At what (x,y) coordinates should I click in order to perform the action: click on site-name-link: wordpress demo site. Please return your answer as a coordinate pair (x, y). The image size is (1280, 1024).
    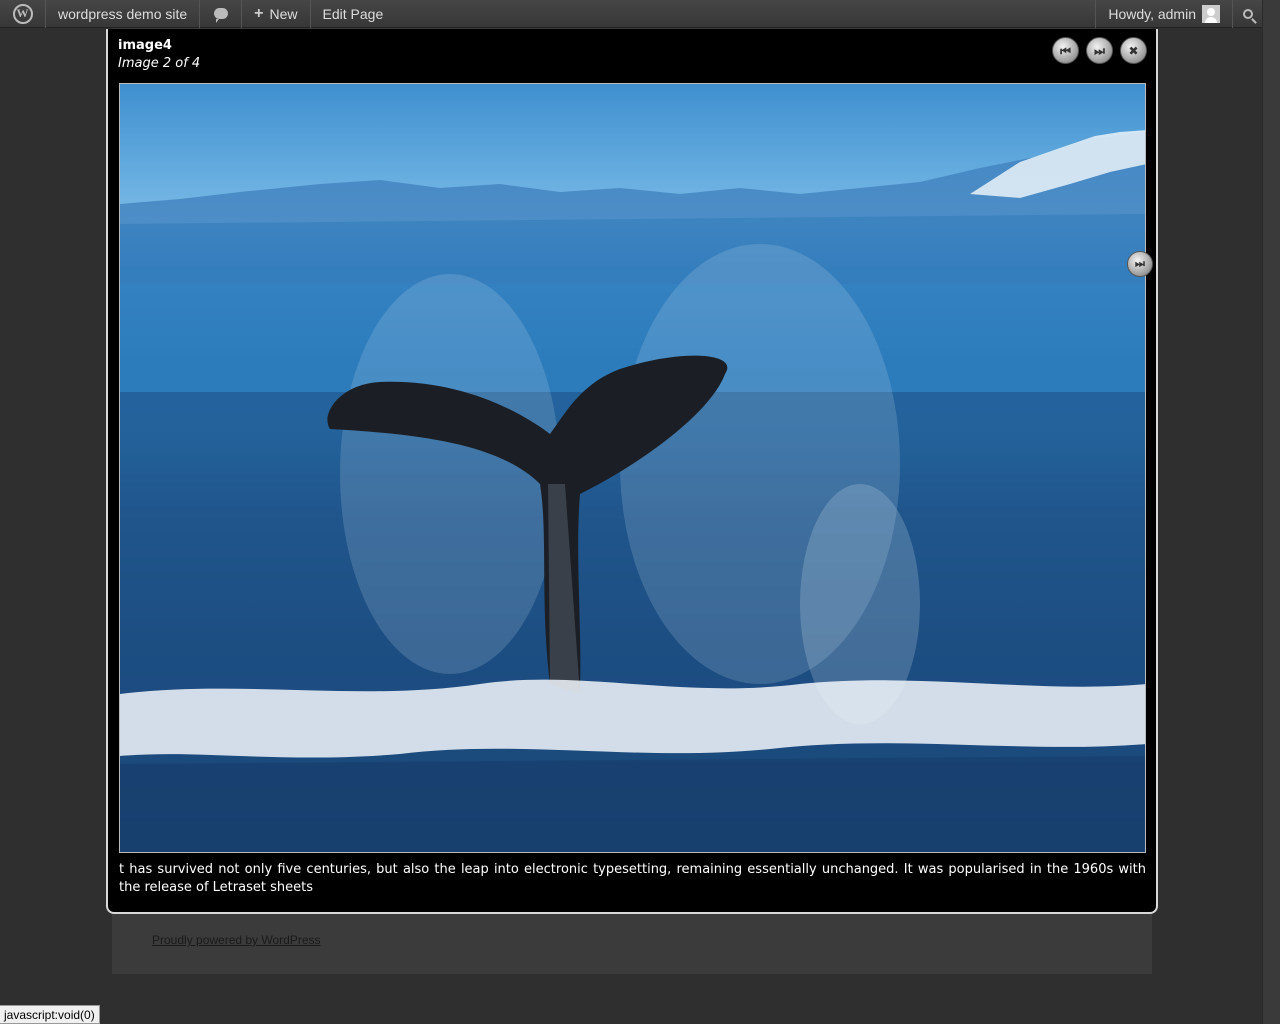
    Looking at the image, I should click on (123, 14).